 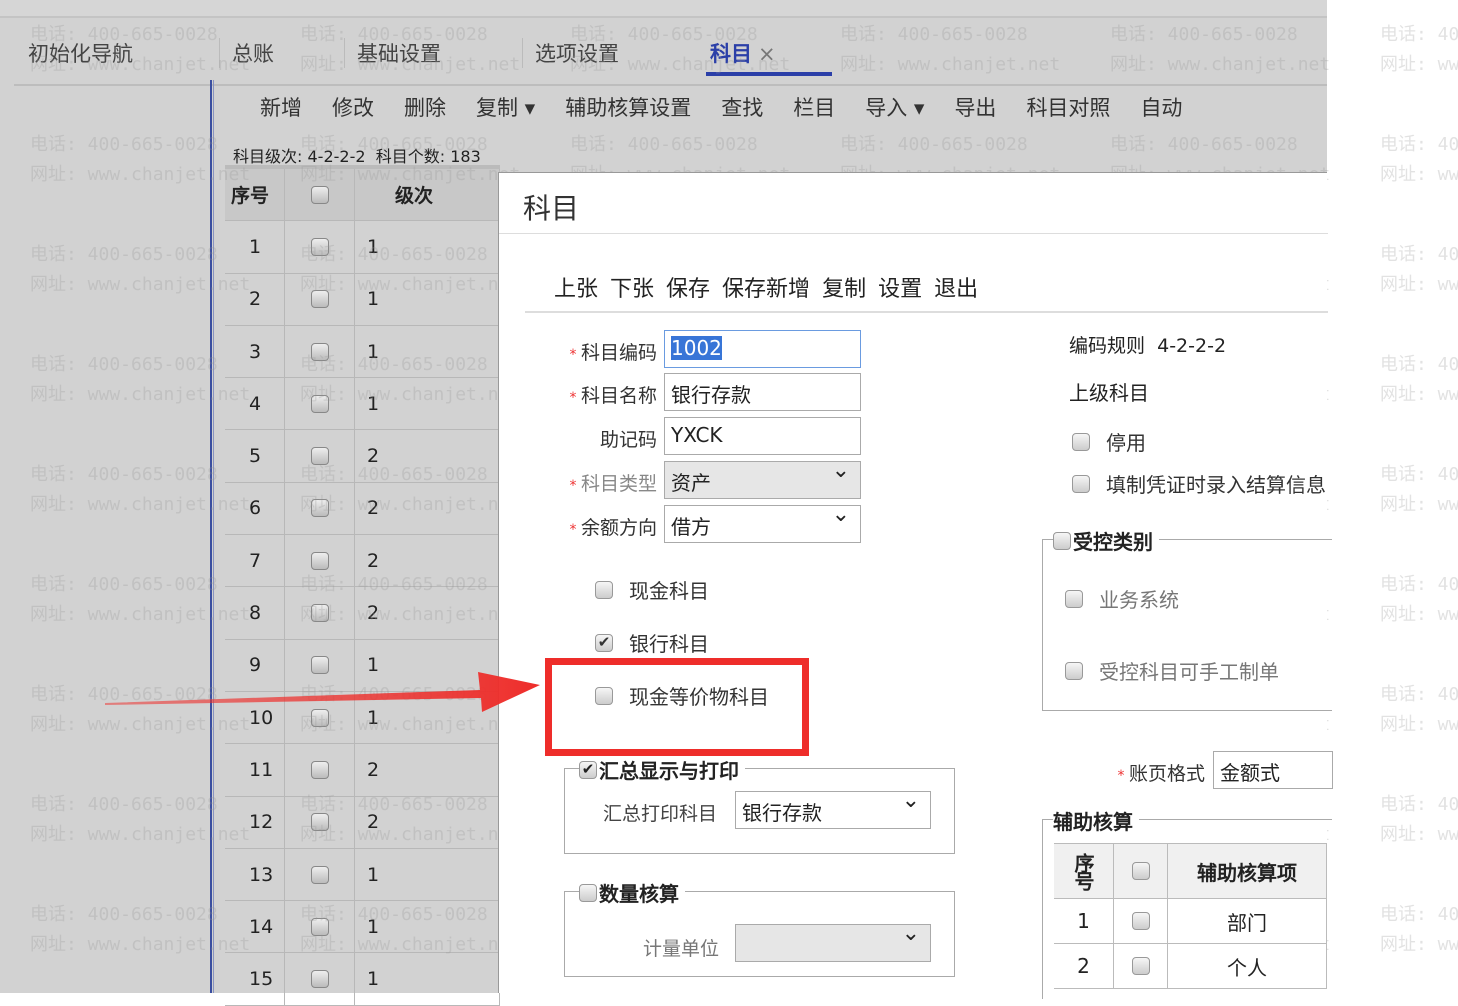 I want to click on tab-option-settings: 选项设置, so click(x=570, y=53).